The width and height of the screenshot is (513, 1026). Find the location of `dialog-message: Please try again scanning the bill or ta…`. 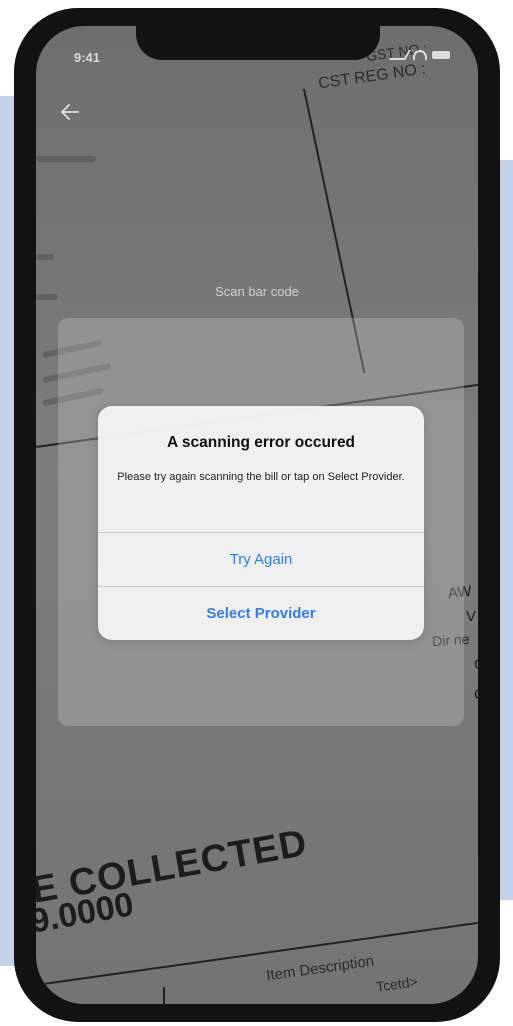

dialog-message: Please try again scanning the bill or ta… is located at coordinates (261, 477).